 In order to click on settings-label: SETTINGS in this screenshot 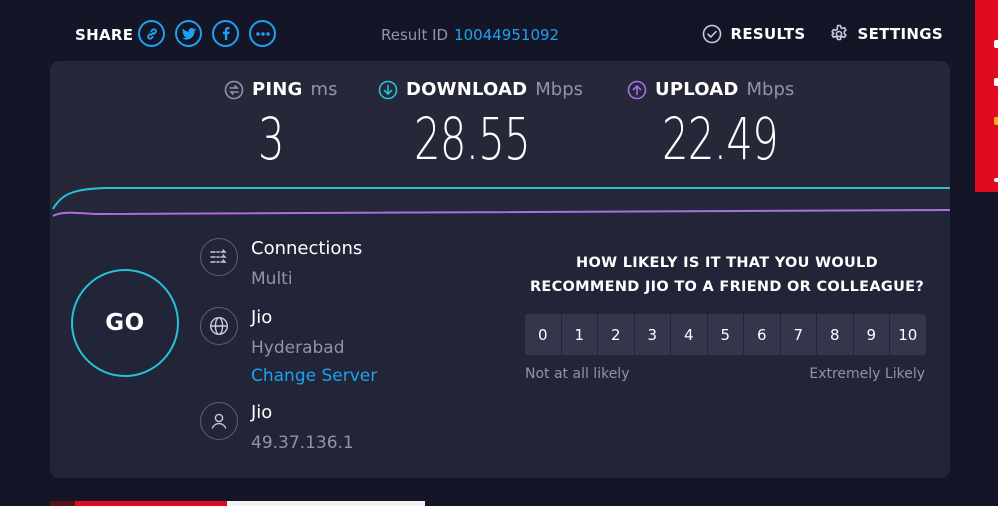, I will do `click(900, 34)`.